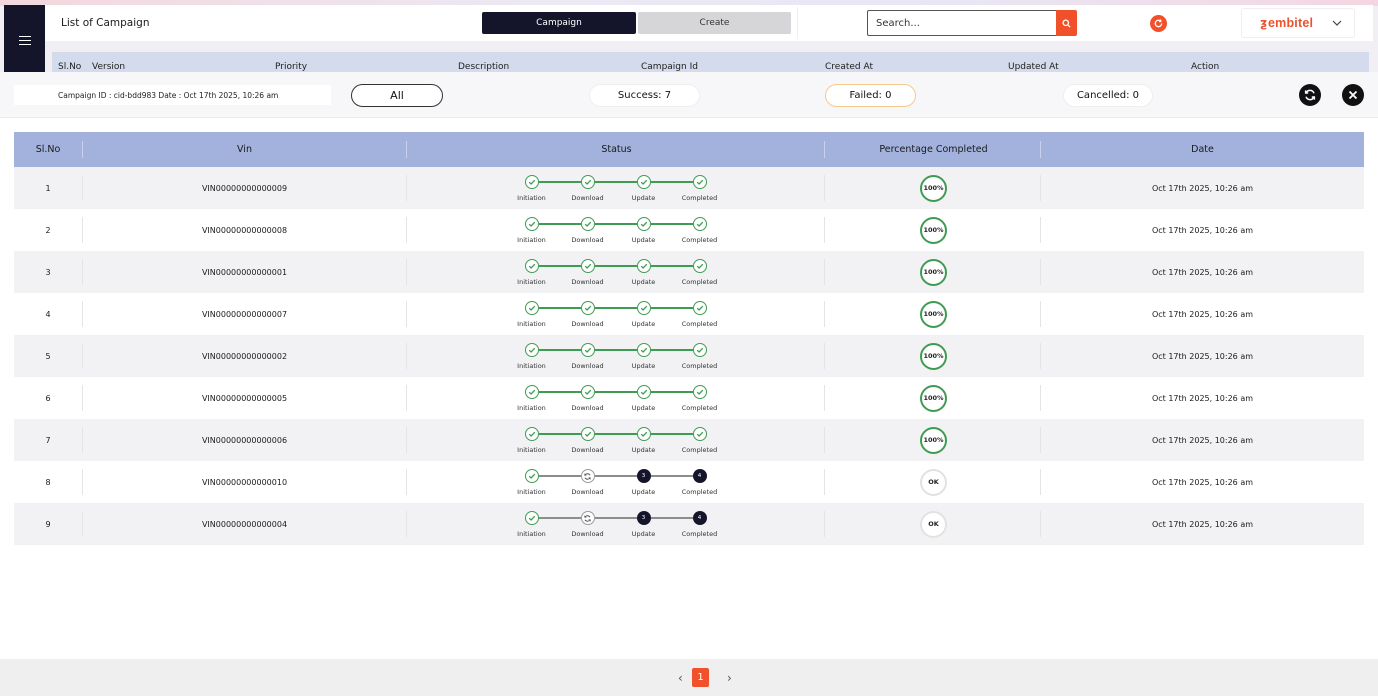 This screenshot has width=1378, height=696. I want to click on row-vin: VIN00000000000010, so click(244, 482).